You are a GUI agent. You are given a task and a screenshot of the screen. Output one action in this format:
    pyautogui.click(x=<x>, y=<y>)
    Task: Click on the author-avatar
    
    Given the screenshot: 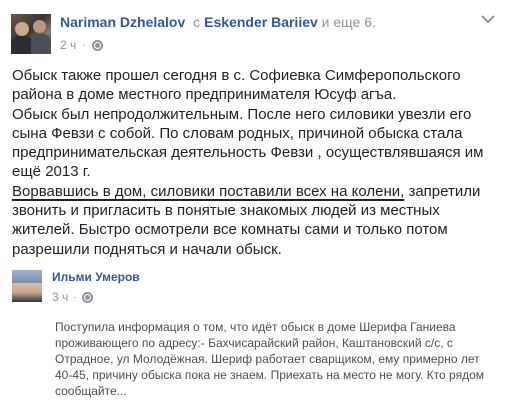 What is the action you would take?
    pyautogui.click(x=31, y=34)
    